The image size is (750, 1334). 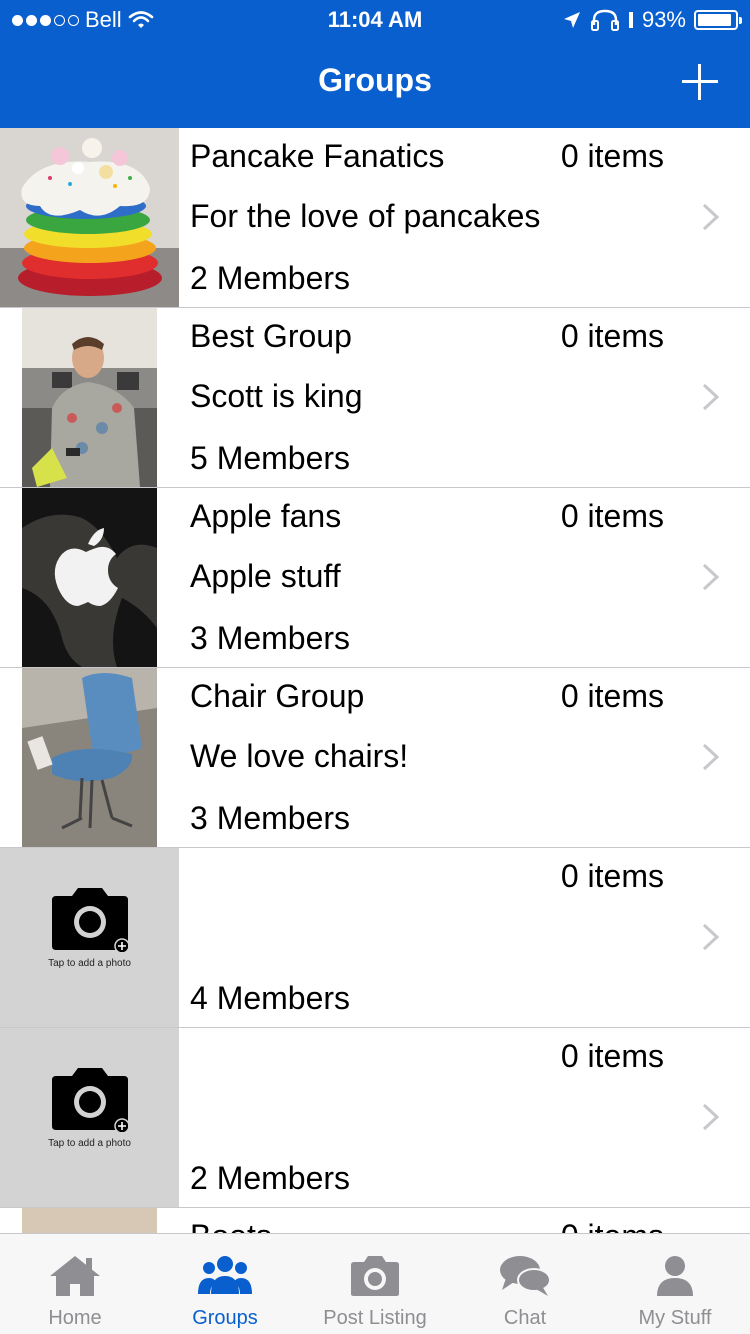 I want to click on group-name: Boots, so click(x=231, y=1226).